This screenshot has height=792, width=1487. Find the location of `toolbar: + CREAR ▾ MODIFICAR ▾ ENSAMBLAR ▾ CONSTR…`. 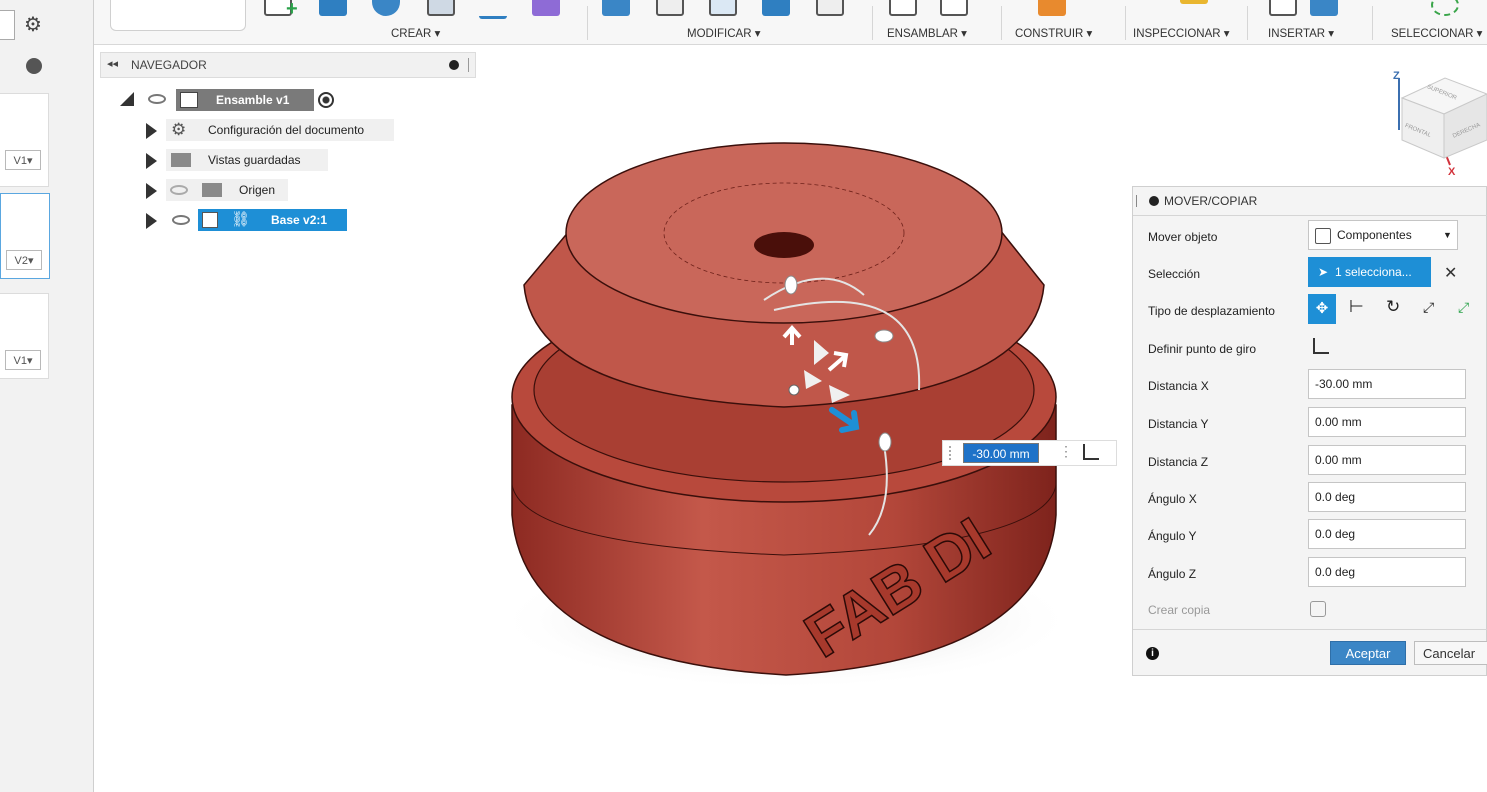

toolbar: + CREAR ▾ MODIFICAR ▾ ENSAMBLAR ▾ CONSTR… is located at coordinates (790, 22).